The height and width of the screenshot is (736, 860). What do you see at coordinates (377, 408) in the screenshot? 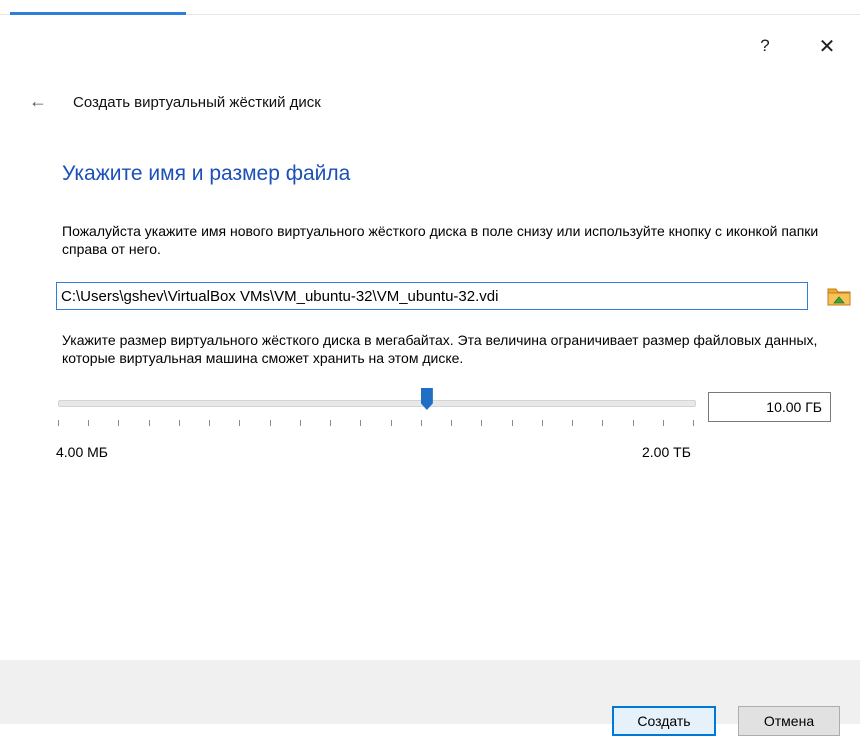
I see `size-slider` at bounding box center [377, 408].